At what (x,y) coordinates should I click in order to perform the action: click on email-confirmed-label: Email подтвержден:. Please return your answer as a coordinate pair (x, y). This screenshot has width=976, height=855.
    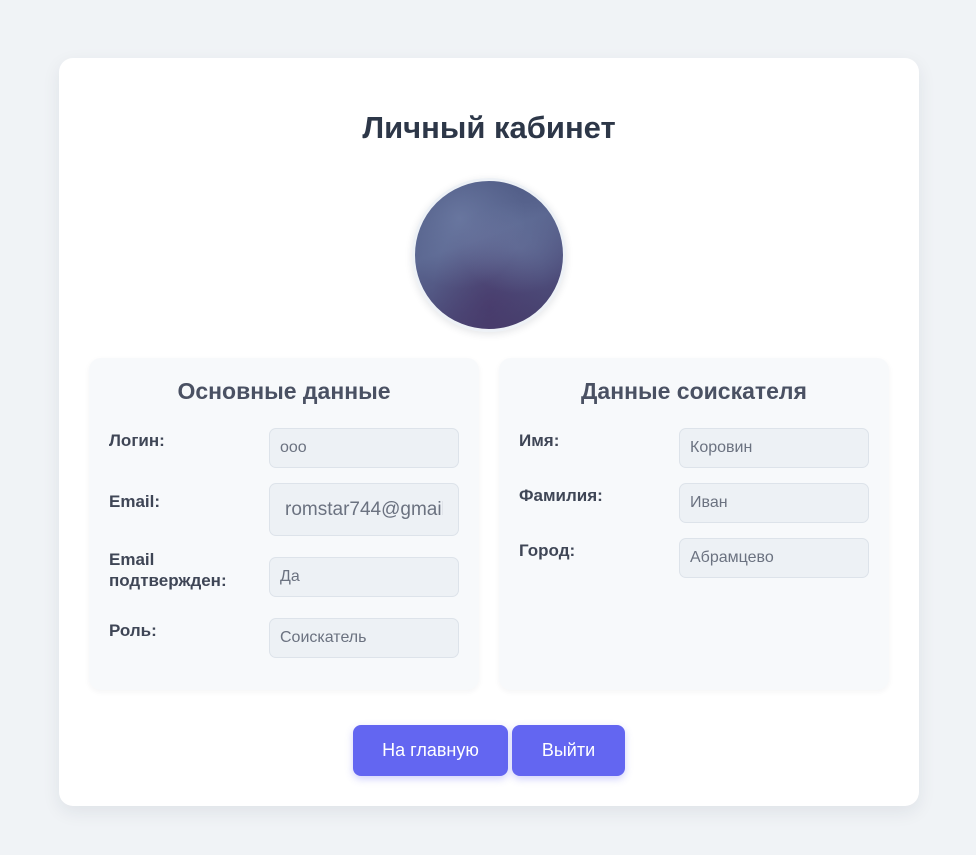
    Looking at the image, I should click on (168, 570).